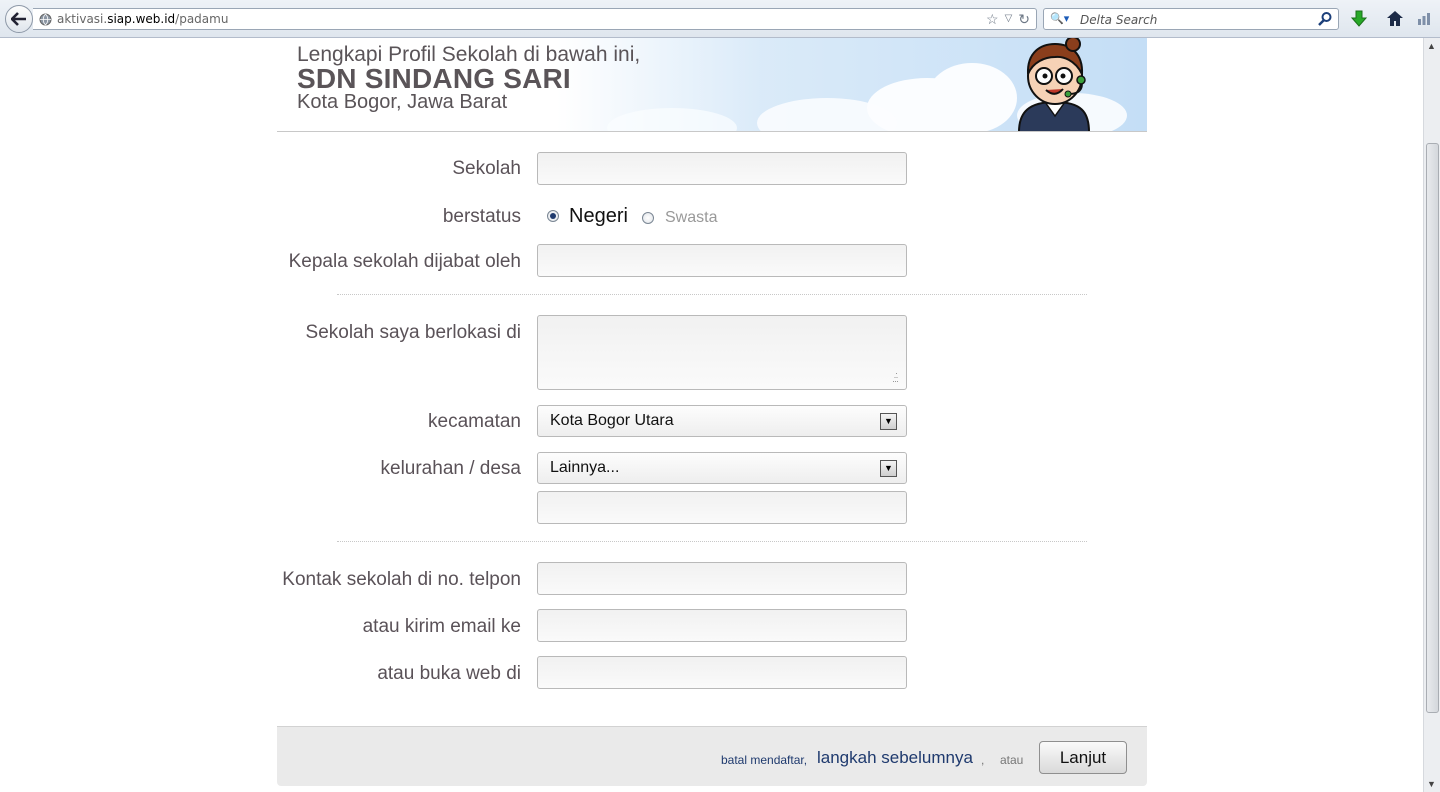  Describe the element at coordinates (401, 579) in the screenshot. I see `telpon-label: Kontak sekolah di no. telpon` at that location.